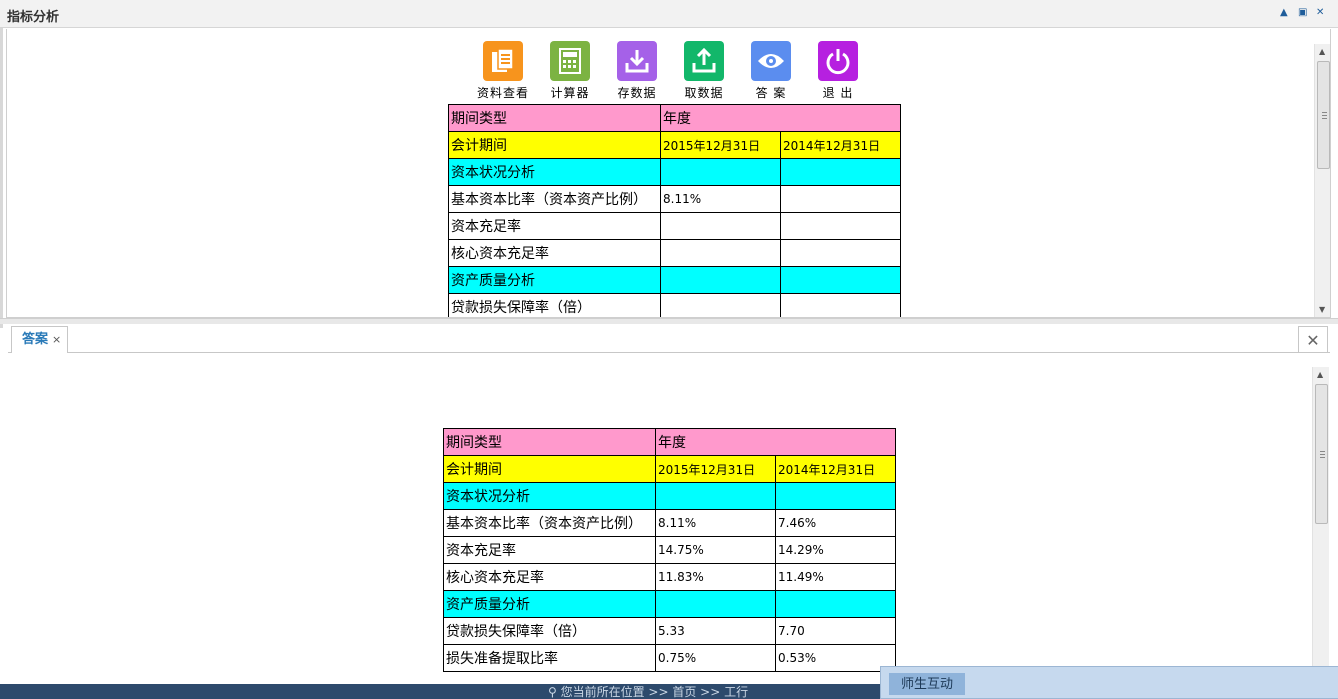 This screenshot has height=699, width=1338. What do you see at coordinates (56, 339) in the screenshot?
I see `tab-close-icon: ×` at bounding box center [56, 339].